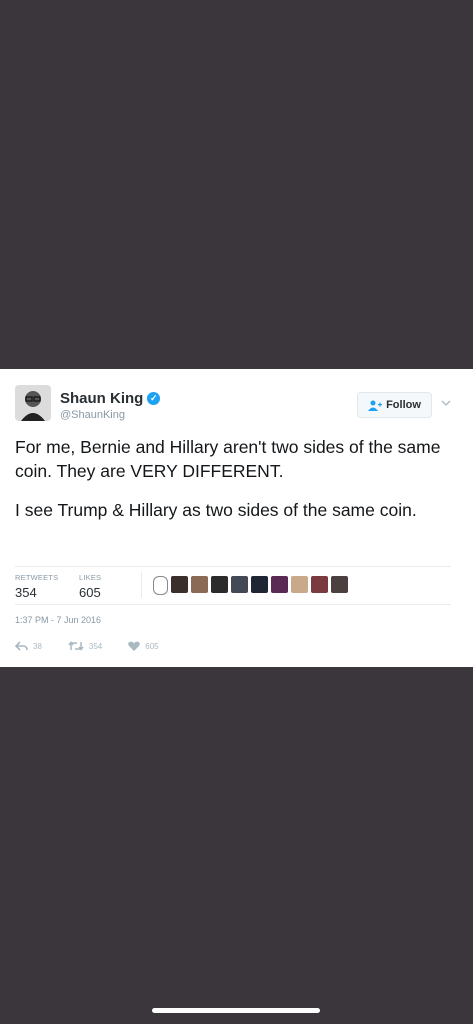 The image size is (473, 1024). What do you see at coordinates (21, 646) in the screenshot?
I see `reply-icon` at bounding box center [21, 646].